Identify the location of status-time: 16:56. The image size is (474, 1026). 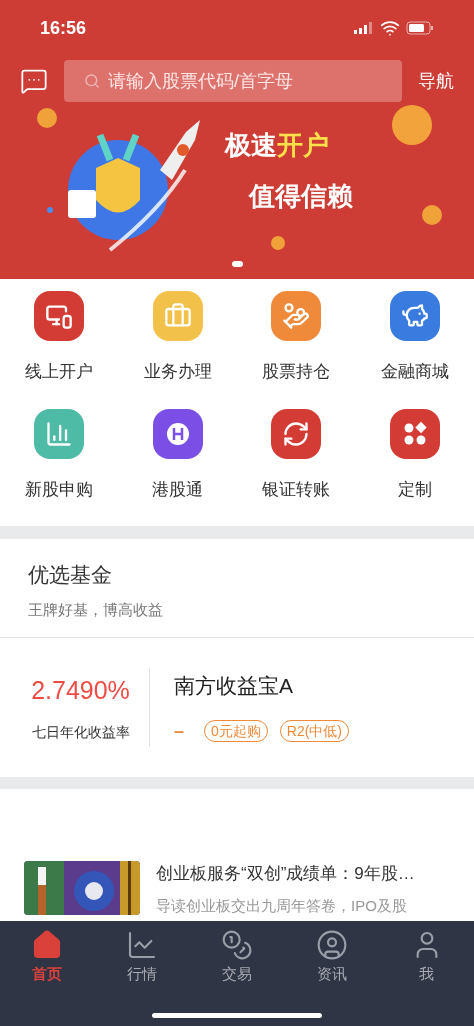
(63, 28).